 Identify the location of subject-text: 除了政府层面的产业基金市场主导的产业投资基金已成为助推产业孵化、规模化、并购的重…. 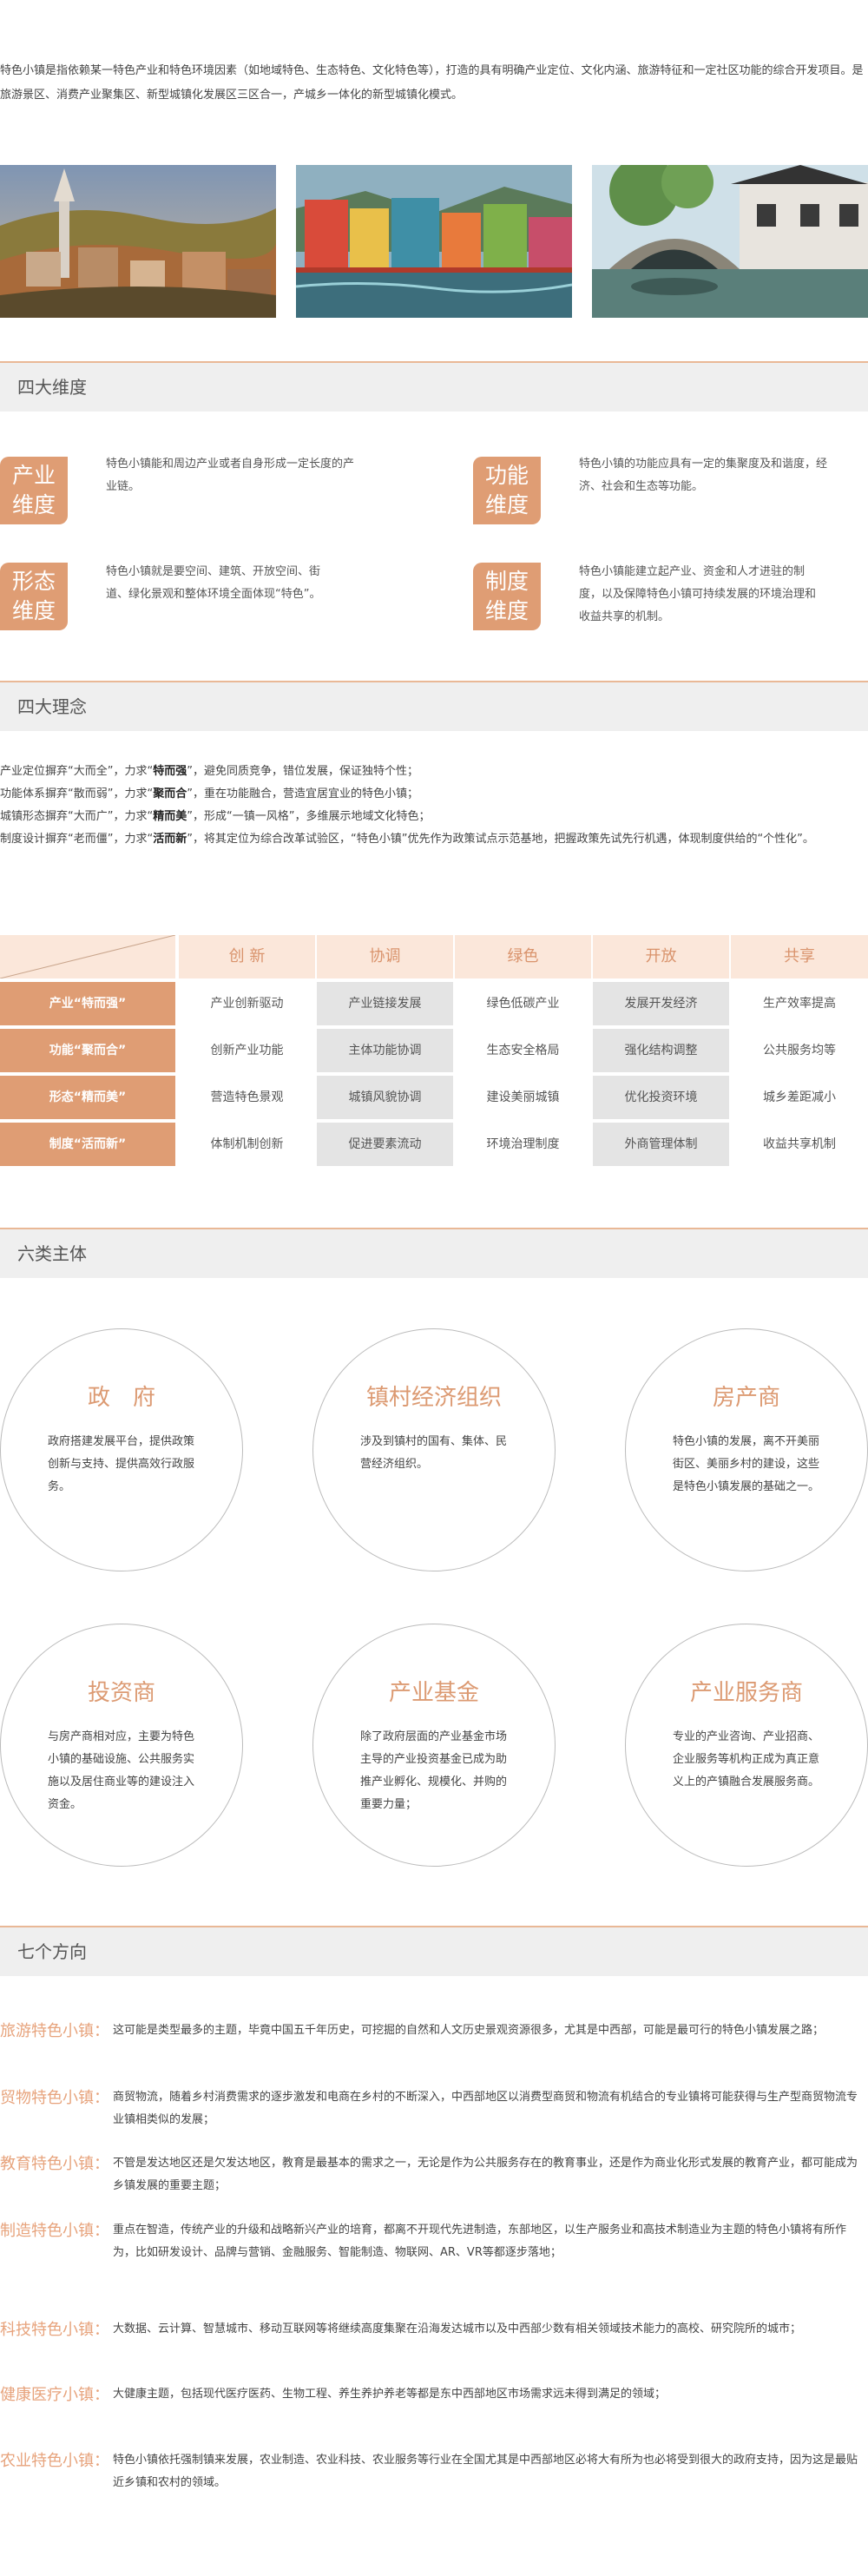
(434, 1770).